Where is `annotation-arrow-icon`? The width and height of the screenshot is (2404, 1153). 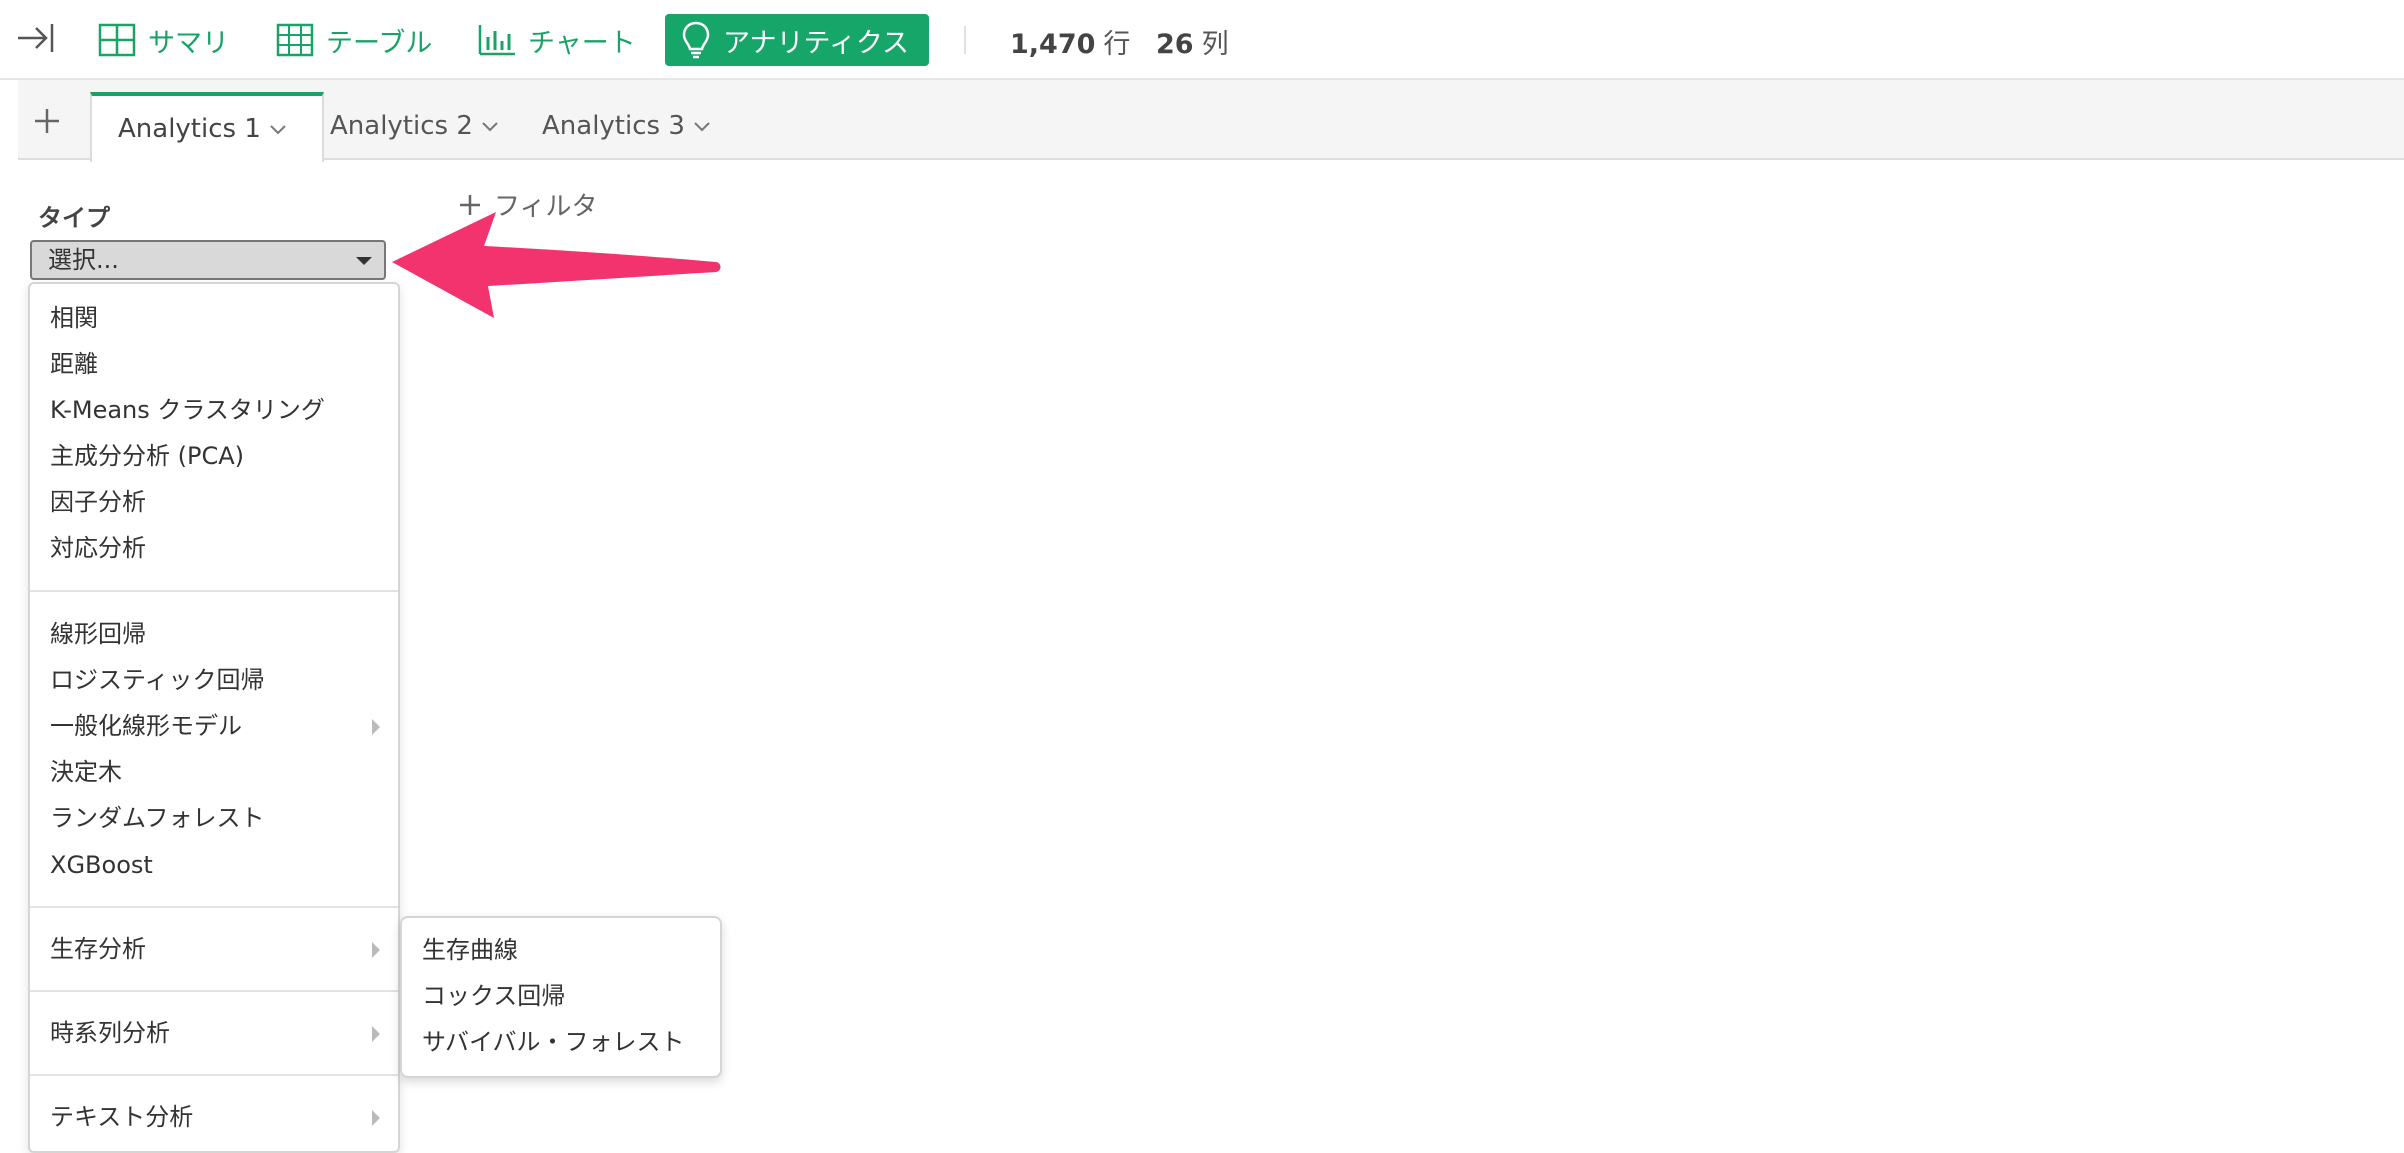 annotation-arrow-icon is located at coordinates (556, 265).